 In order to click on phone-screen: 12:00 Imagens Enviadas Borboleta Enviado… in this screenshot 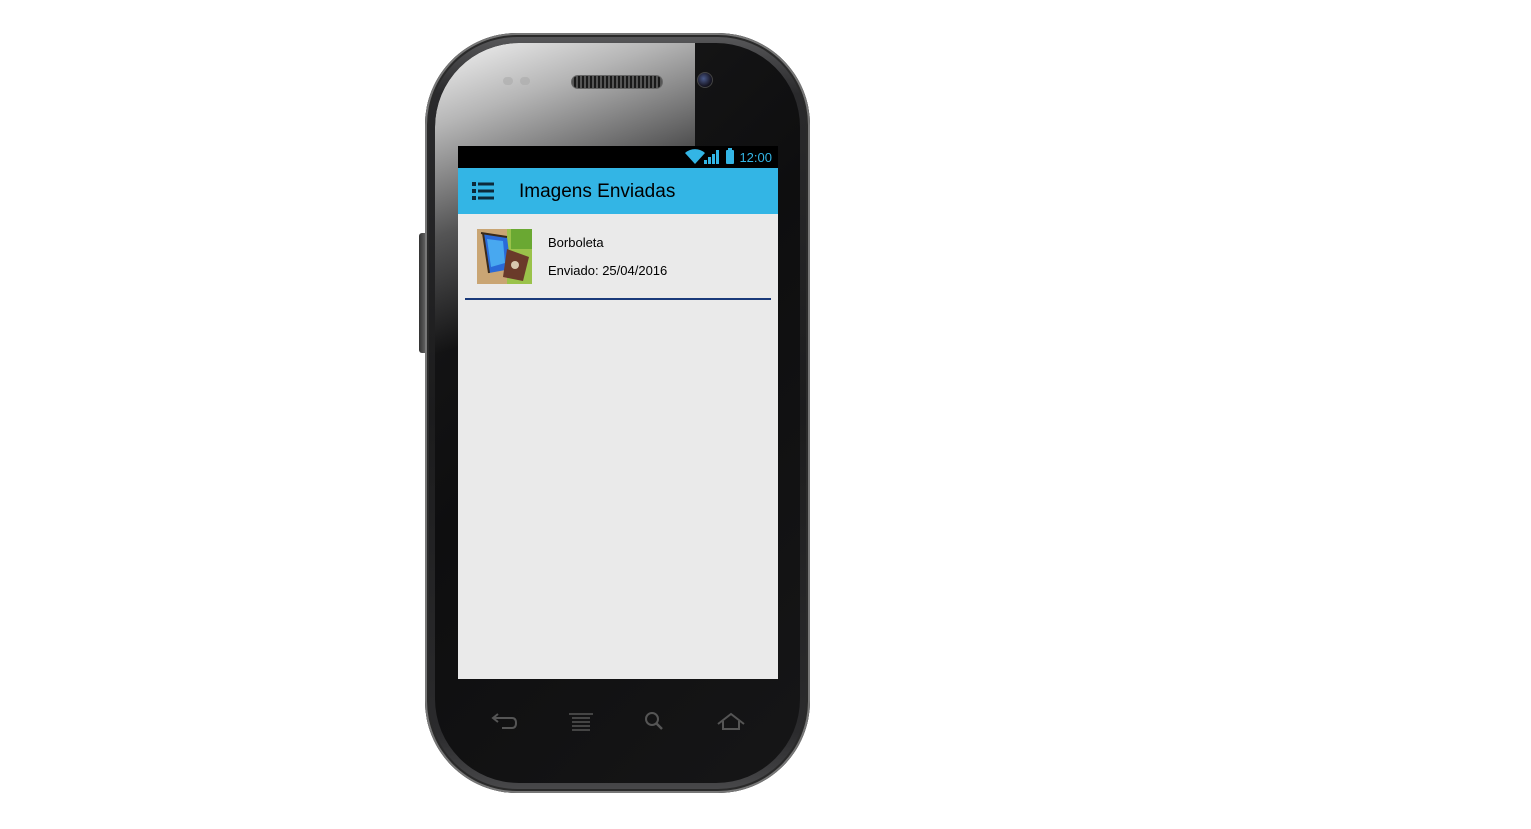, I will do `click(618, 412)`.